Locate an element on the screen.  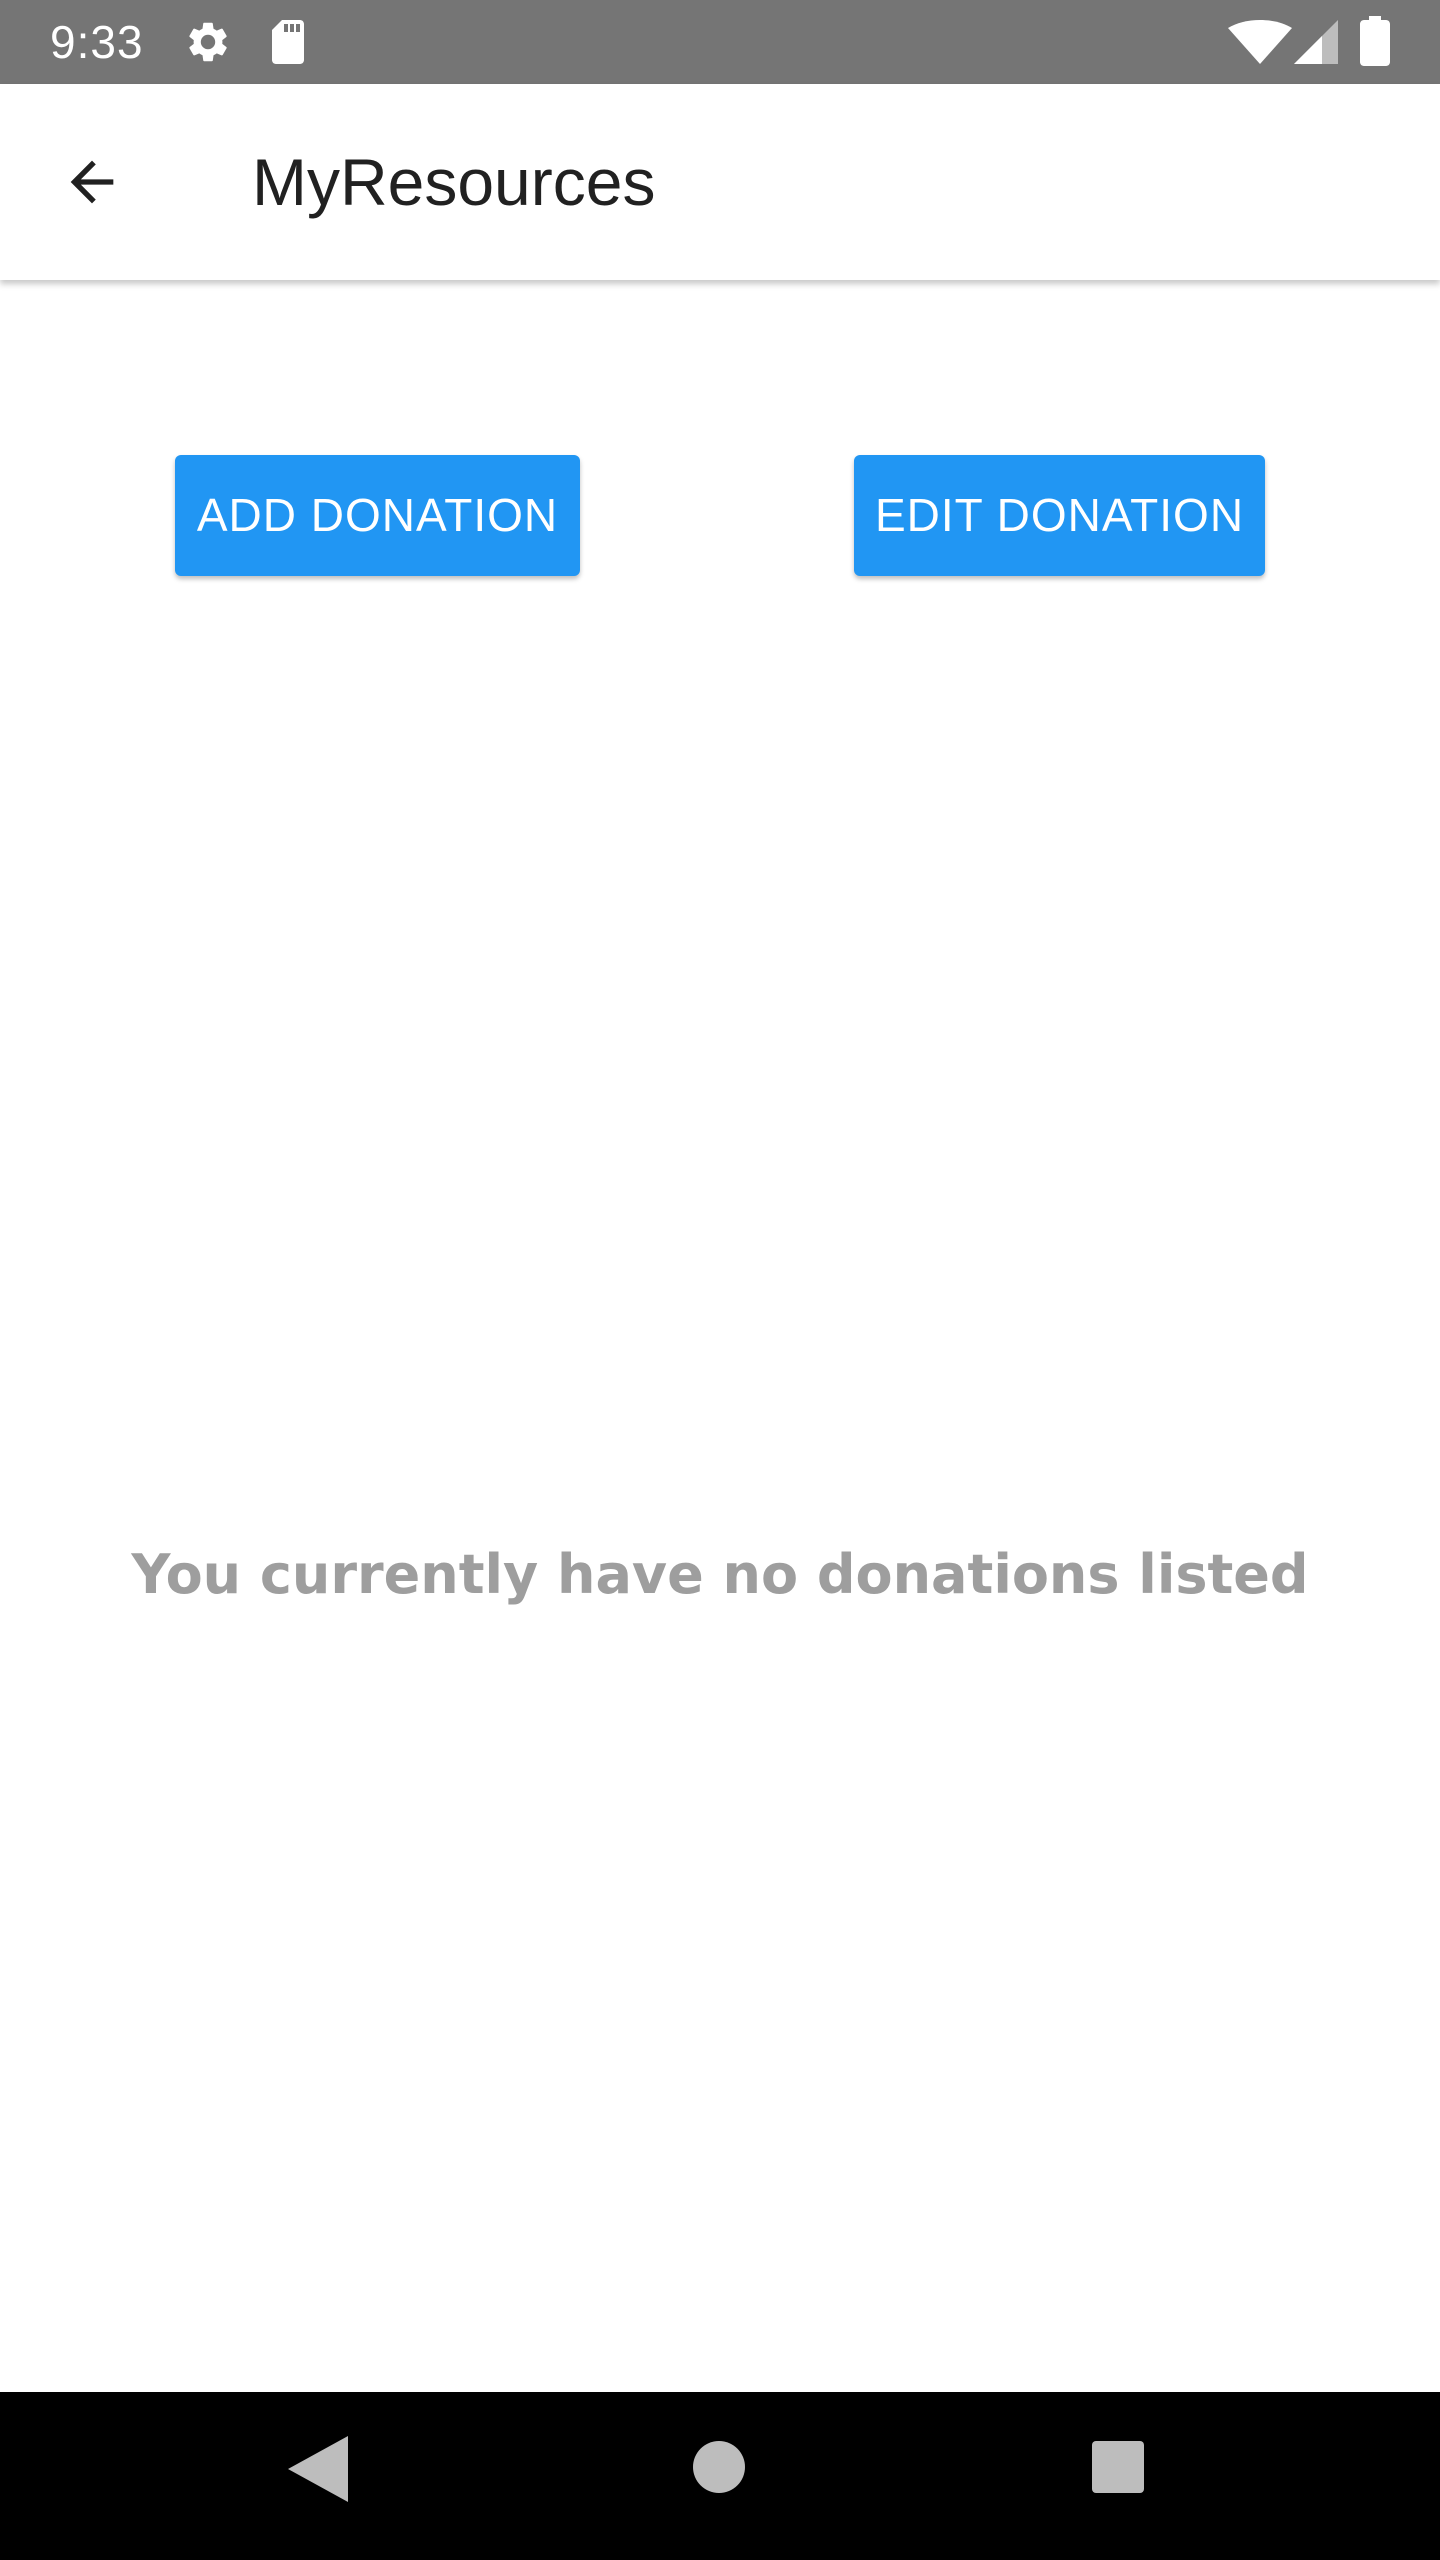
page-title: MyResources is located at coordinates (454, 182).